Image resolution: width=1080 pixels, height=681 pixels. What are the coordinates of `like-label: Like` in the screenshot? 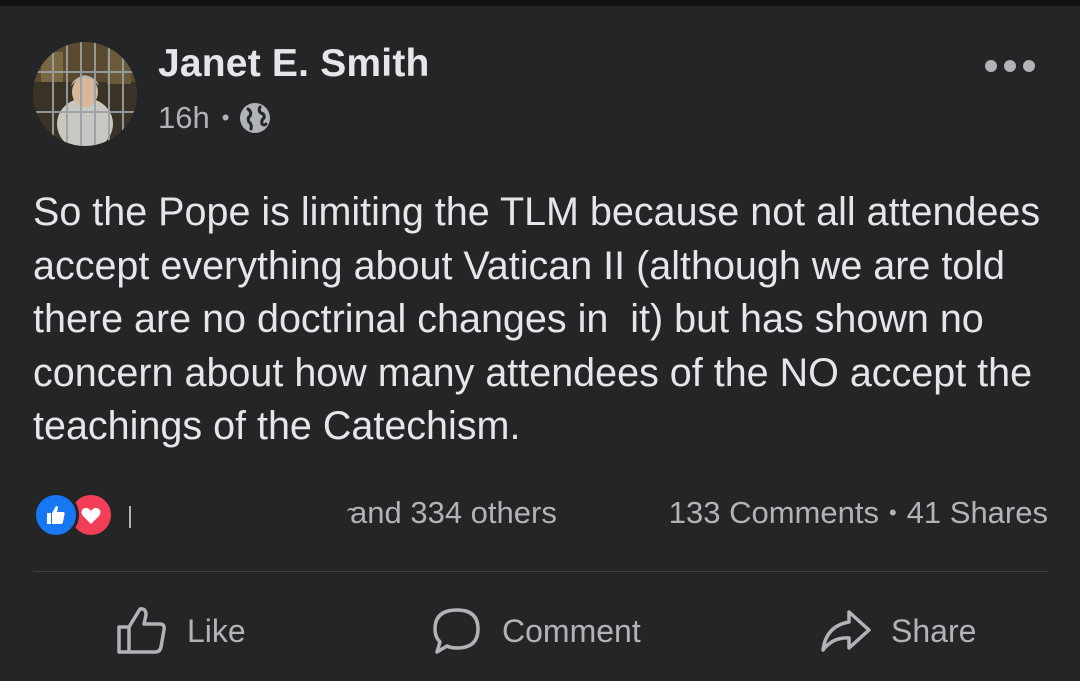 It's located at (216, 630).